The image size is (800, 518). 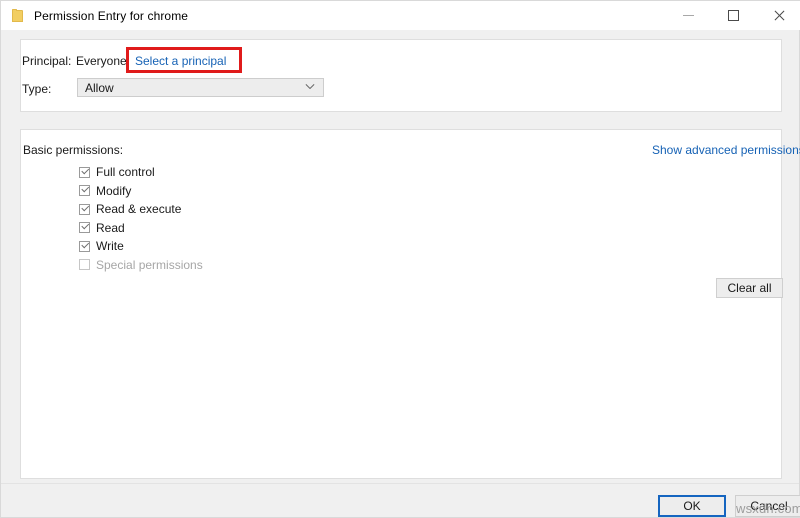 What do you see at coordinates (749, 288) in the screenshot?
I see `clear-all-button: Clear all` at bounding box center [749, 288].